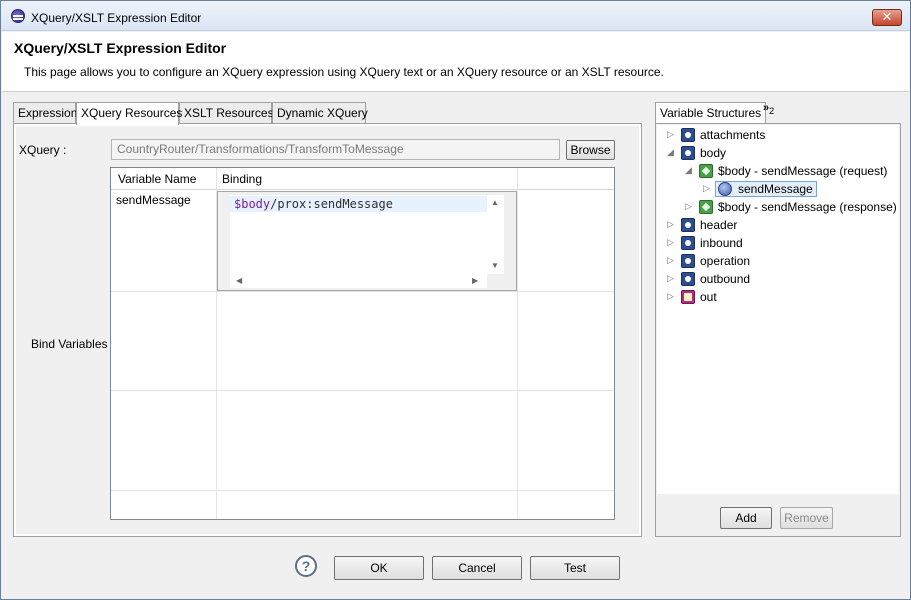 This screenshot has height=600, width=911. I want to click on tab-xquery-resources: XQuery Resources, so click(129, 113).